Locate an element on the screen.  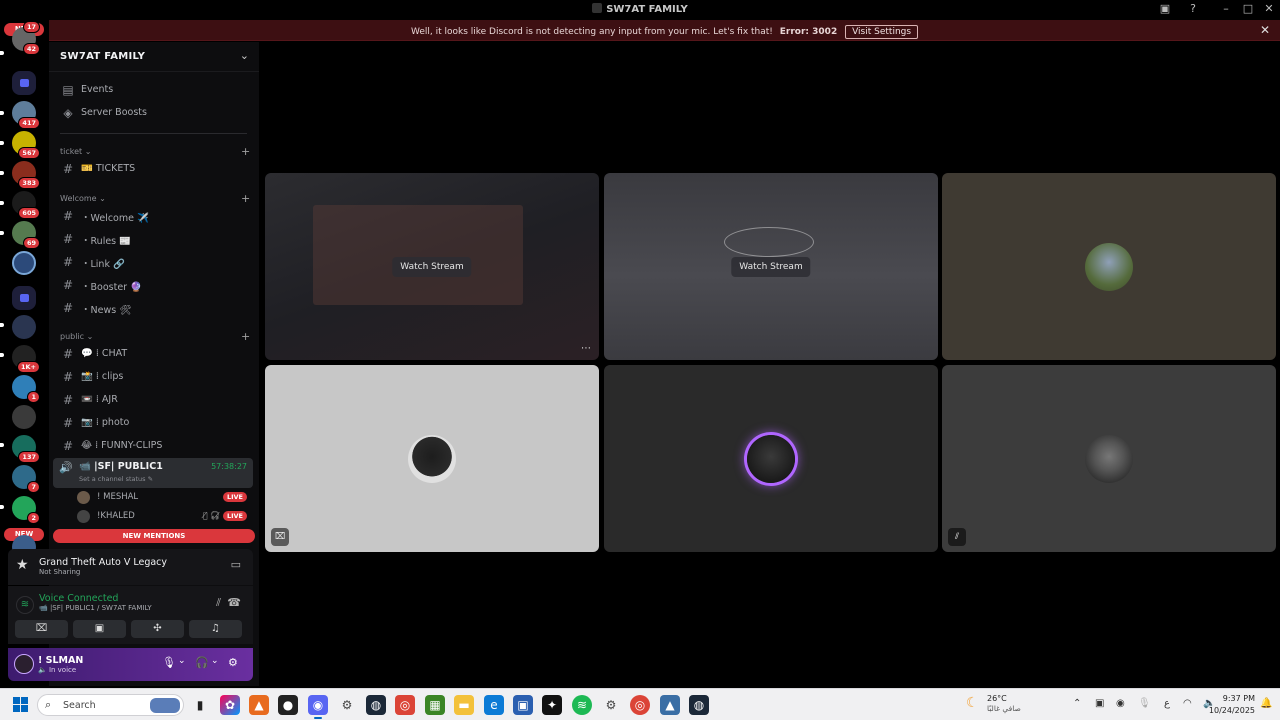
banner-close-icon: ✕ is located at coordinates (1265, 30).